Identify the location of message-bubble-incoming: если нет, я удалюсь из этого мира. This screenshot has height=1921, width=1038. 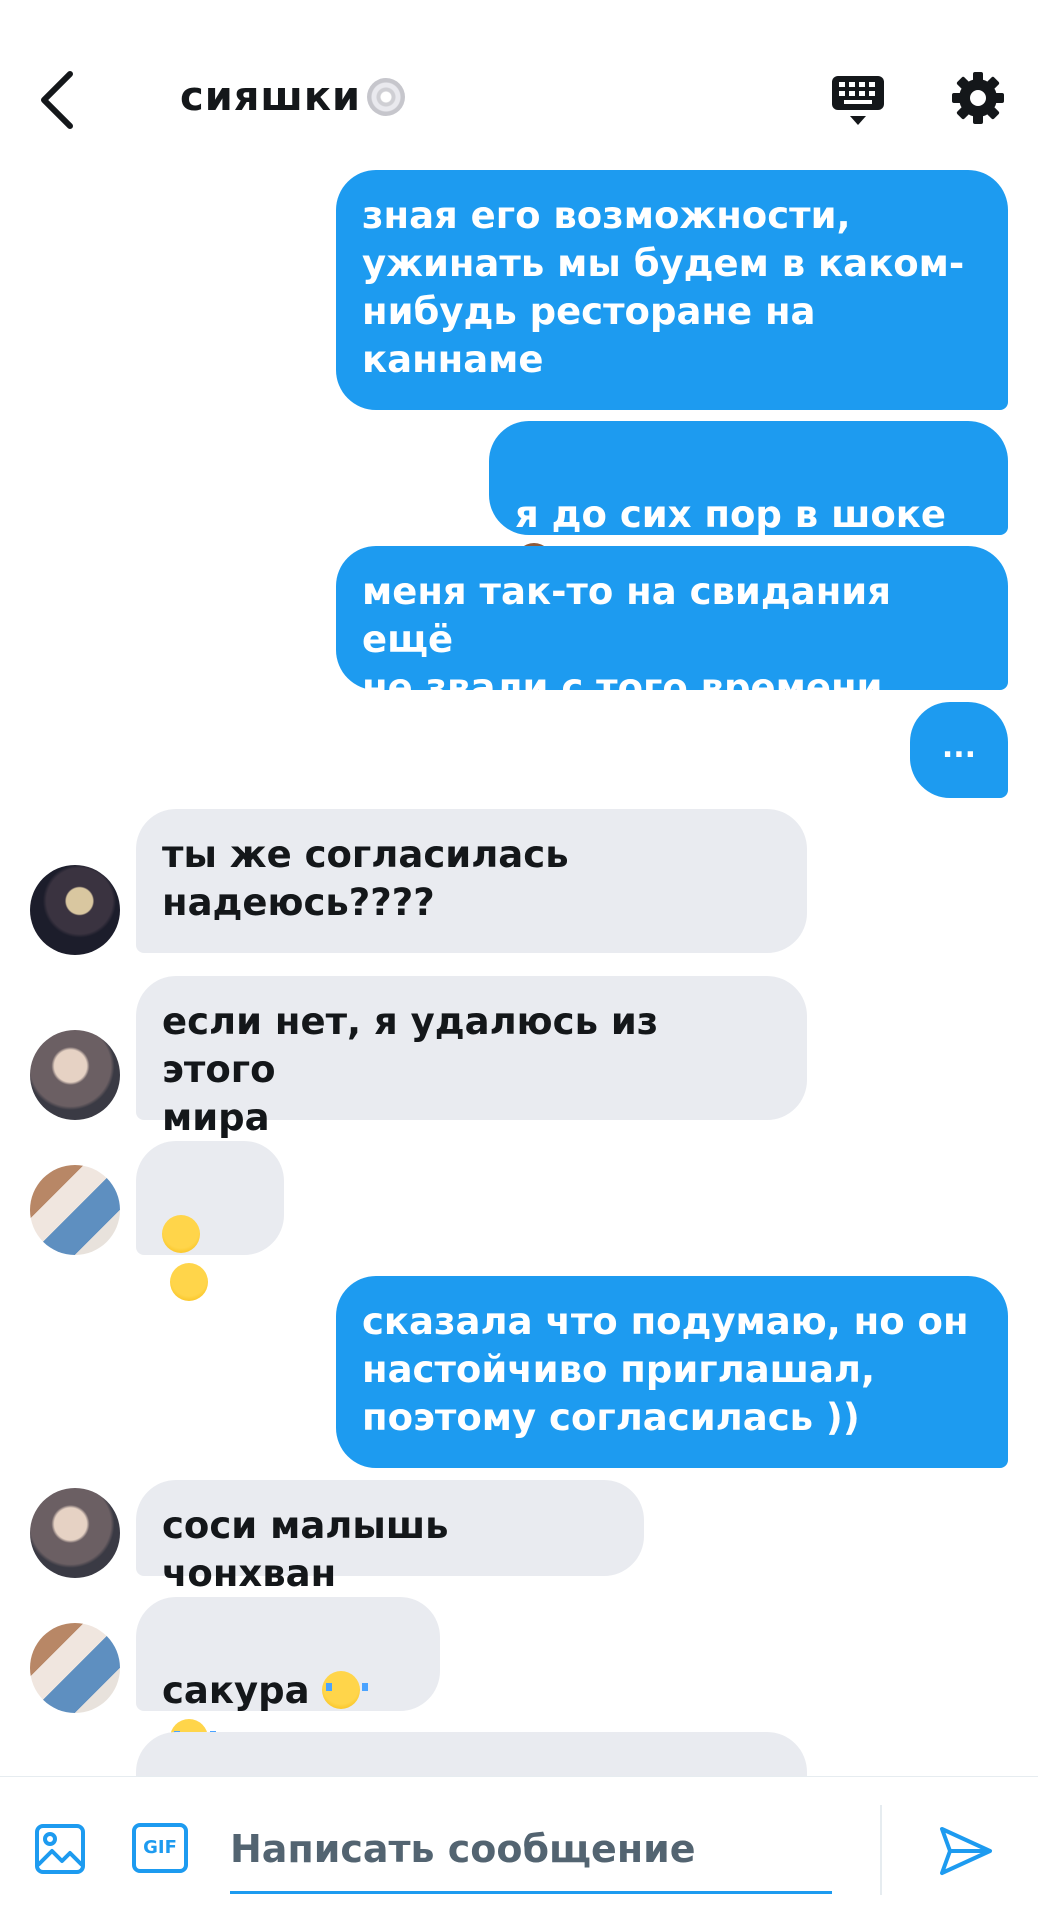
(471, 1057).